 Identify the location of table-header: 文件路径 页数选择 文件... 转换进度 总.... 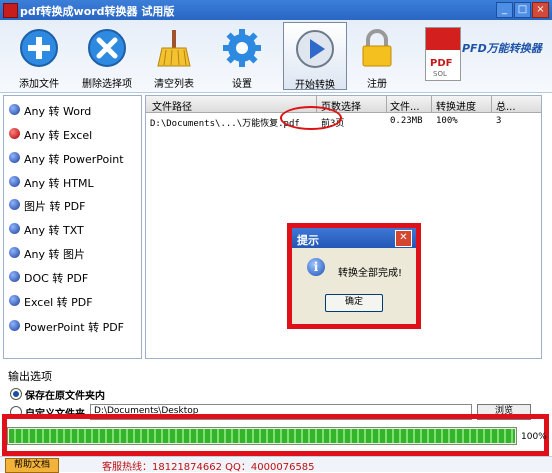
(343, 104).